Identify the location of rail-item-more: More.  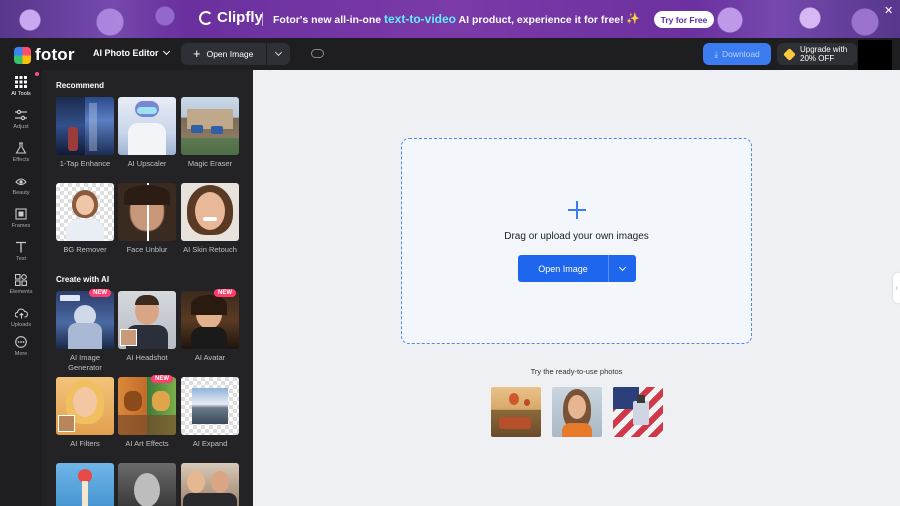
(21, 351).